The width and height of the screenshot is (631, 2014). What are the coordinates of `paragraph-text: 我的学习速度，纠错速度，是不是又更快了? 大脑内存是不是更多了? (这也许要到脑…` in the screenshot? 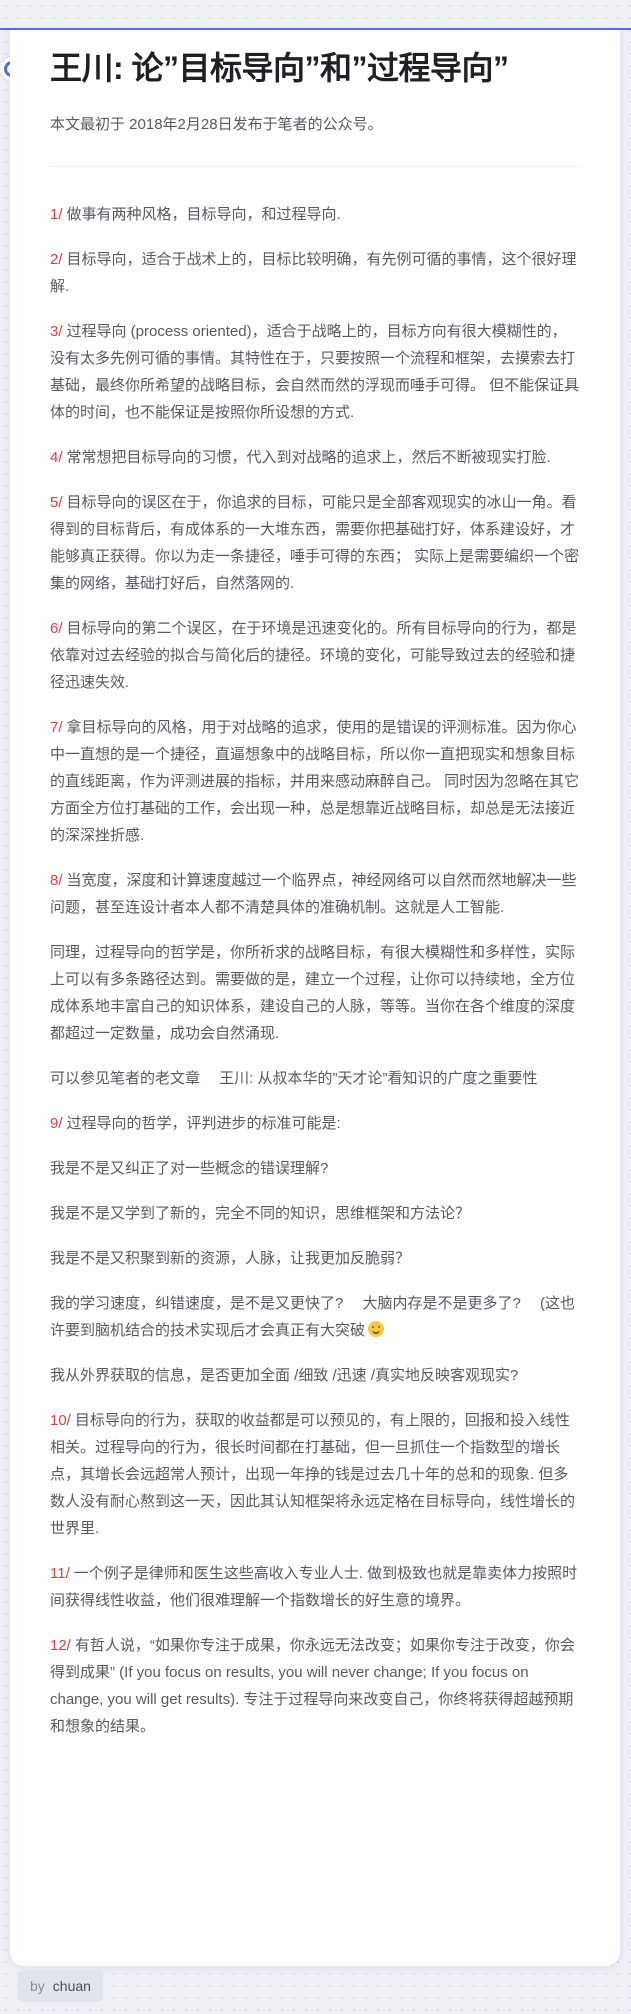 It's located at (313, 1317).